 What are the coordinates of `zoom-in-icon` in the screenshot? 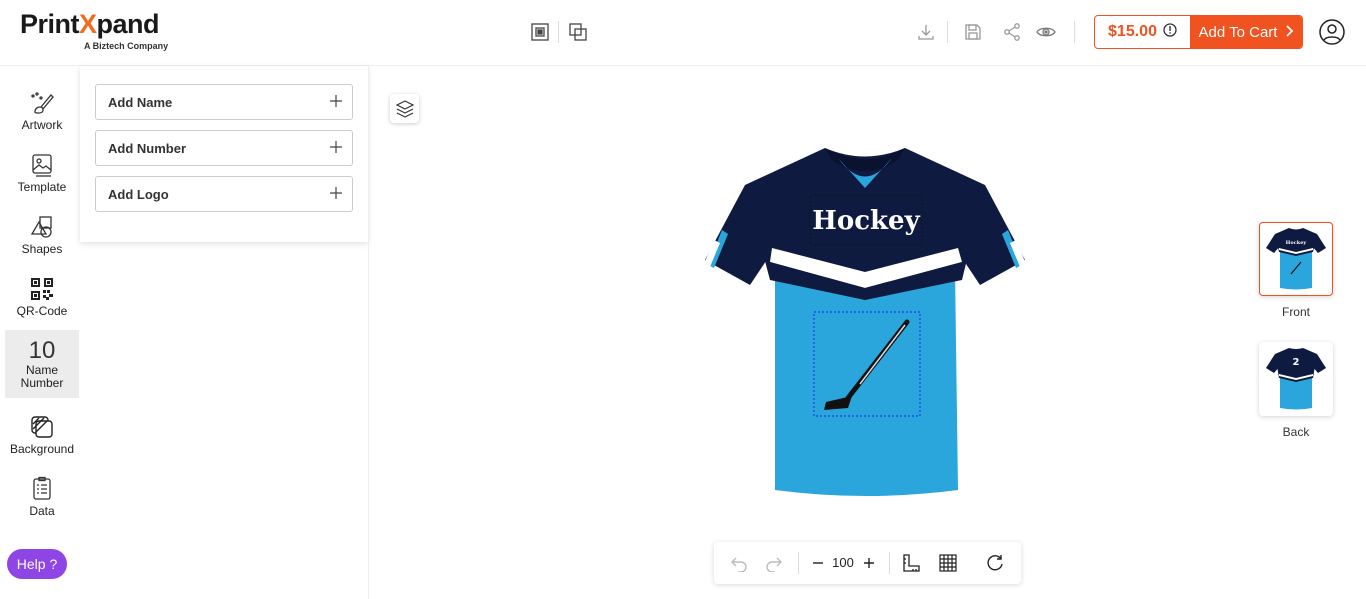 It's located at (869, 563).